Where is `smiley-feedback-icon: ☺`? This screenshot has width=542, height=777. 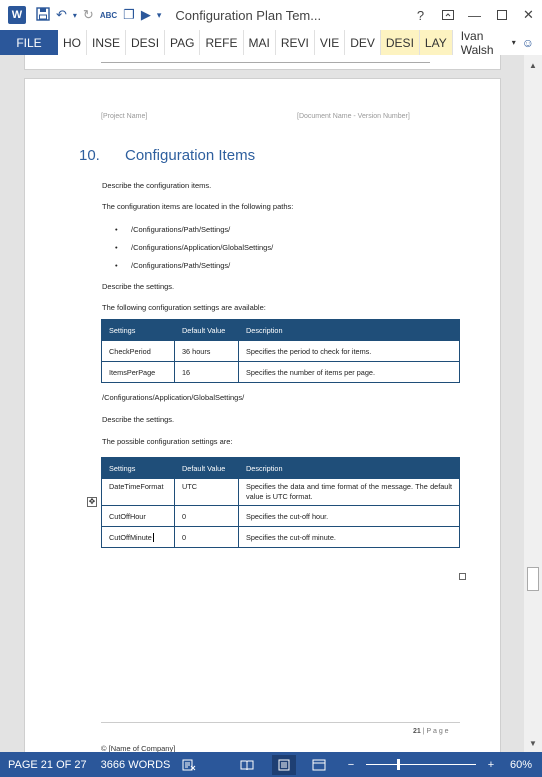 smiley-feedback-icon: ☺ is located at coordinates (528, 43).